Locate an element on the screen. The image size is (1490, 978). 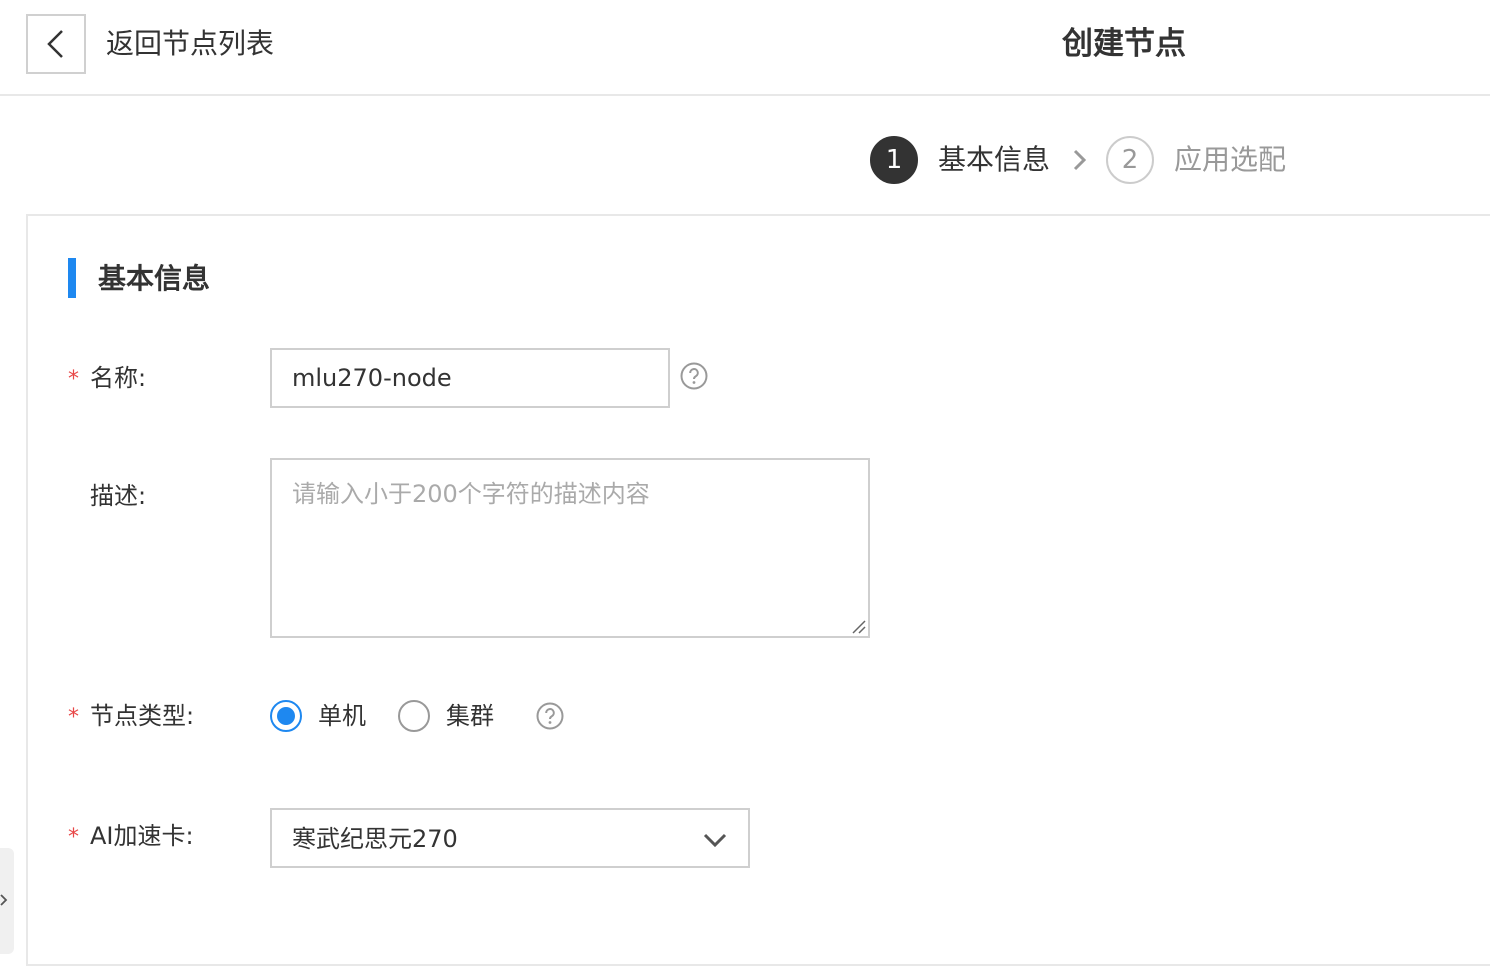
ai-card-select: 寒武纪思元270 is located at coordinates (510, 838).